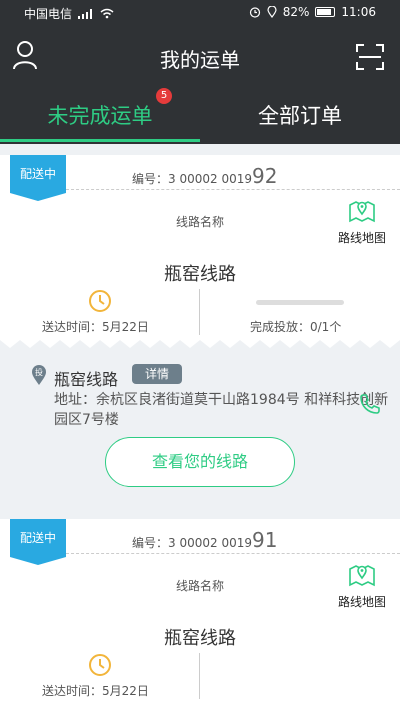 The image size is (400, 711). Describe the element at coordinates (264, 176) in the screenshot. I see `order-number-suffix: 92` at that location.